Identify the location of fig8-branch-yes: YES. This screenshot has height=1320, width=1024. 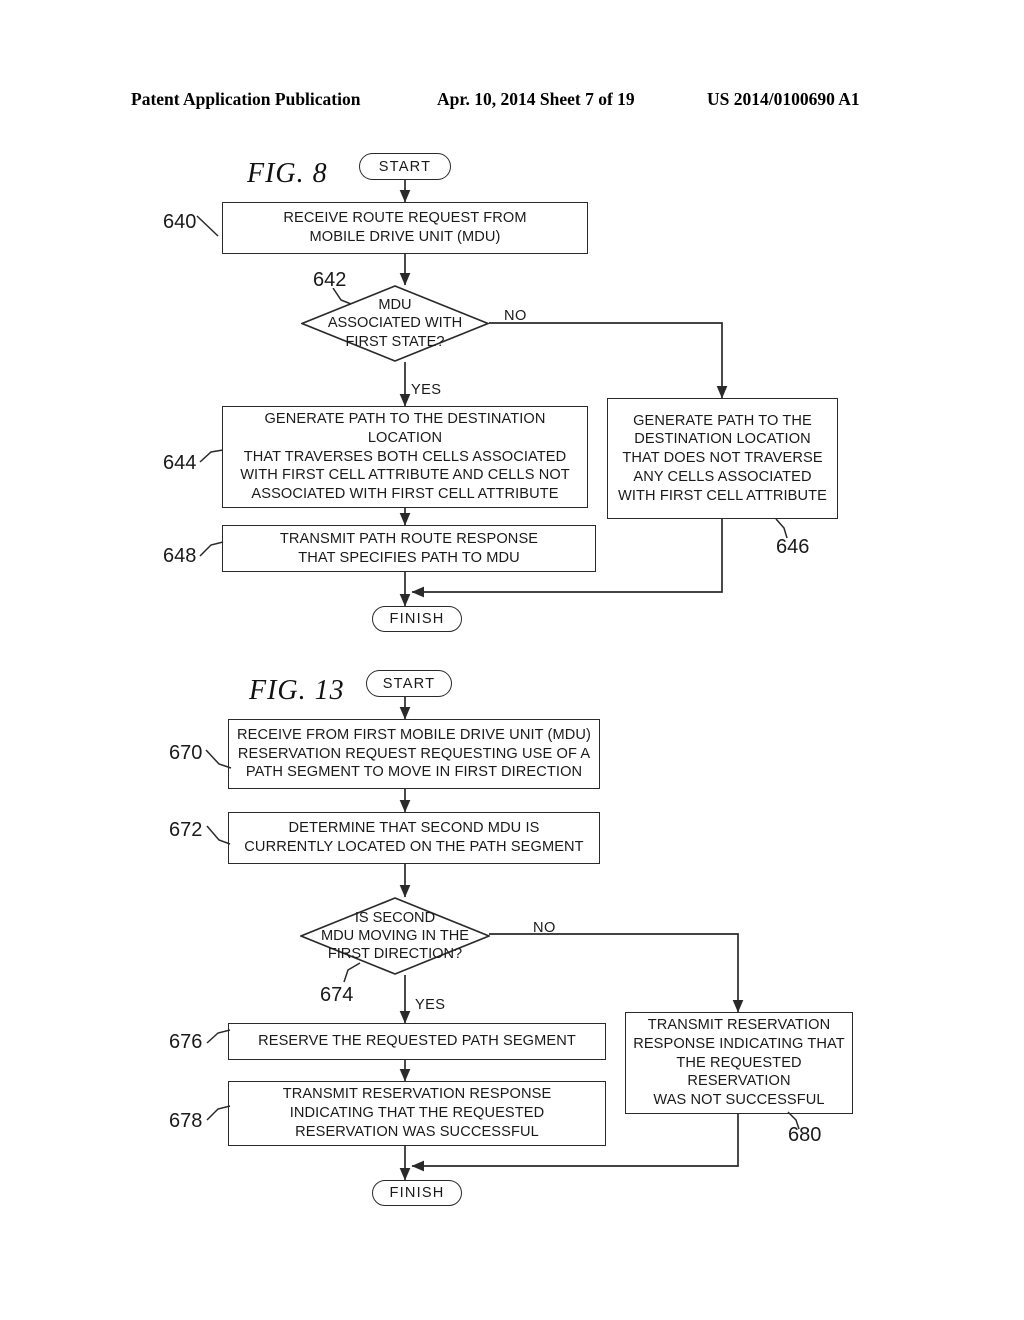
(426, 390).